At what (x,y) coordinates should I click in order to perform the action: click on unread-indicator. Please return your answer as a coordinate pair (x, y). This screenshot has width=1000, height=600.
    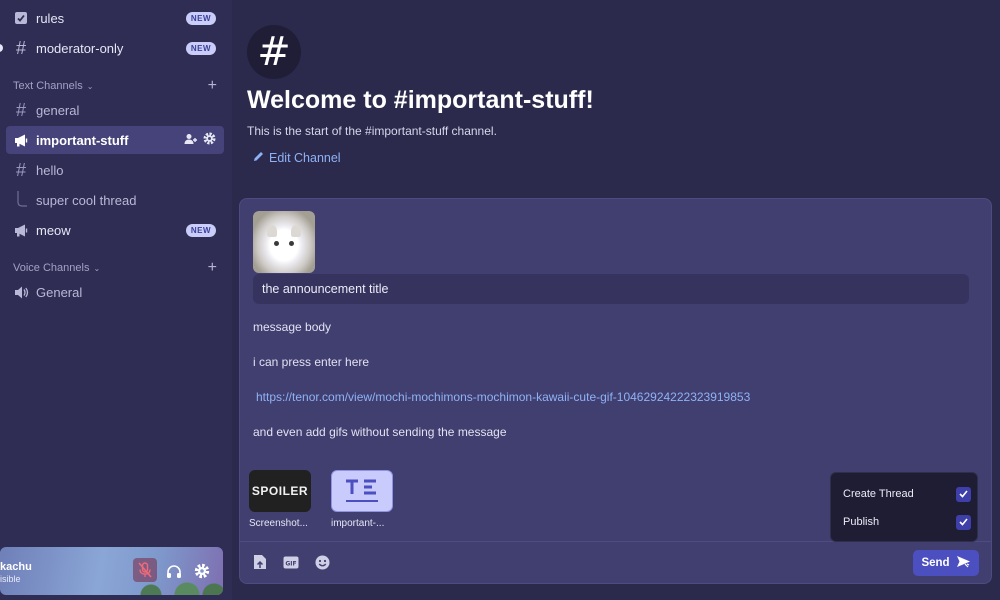
    Looking at the image, I should click on (1, 48).